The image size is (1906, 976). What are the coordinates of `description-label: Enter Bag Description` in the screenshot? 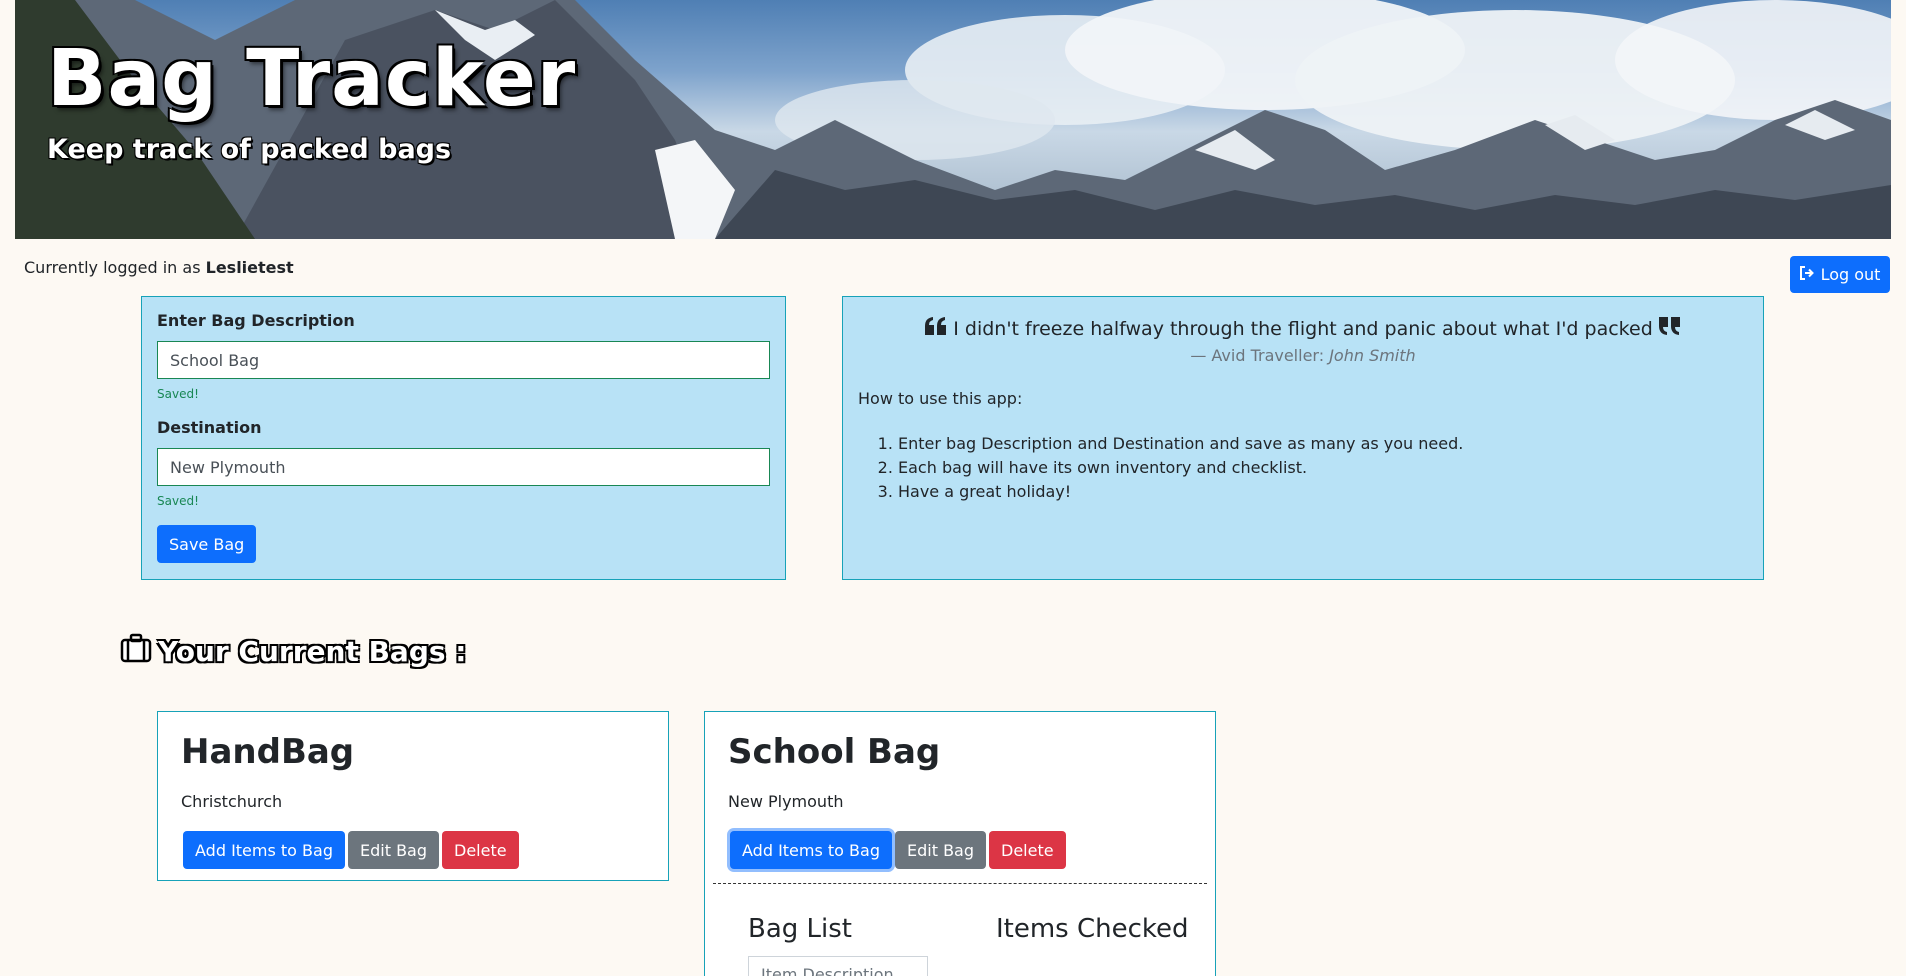 It's located at (256, 320).